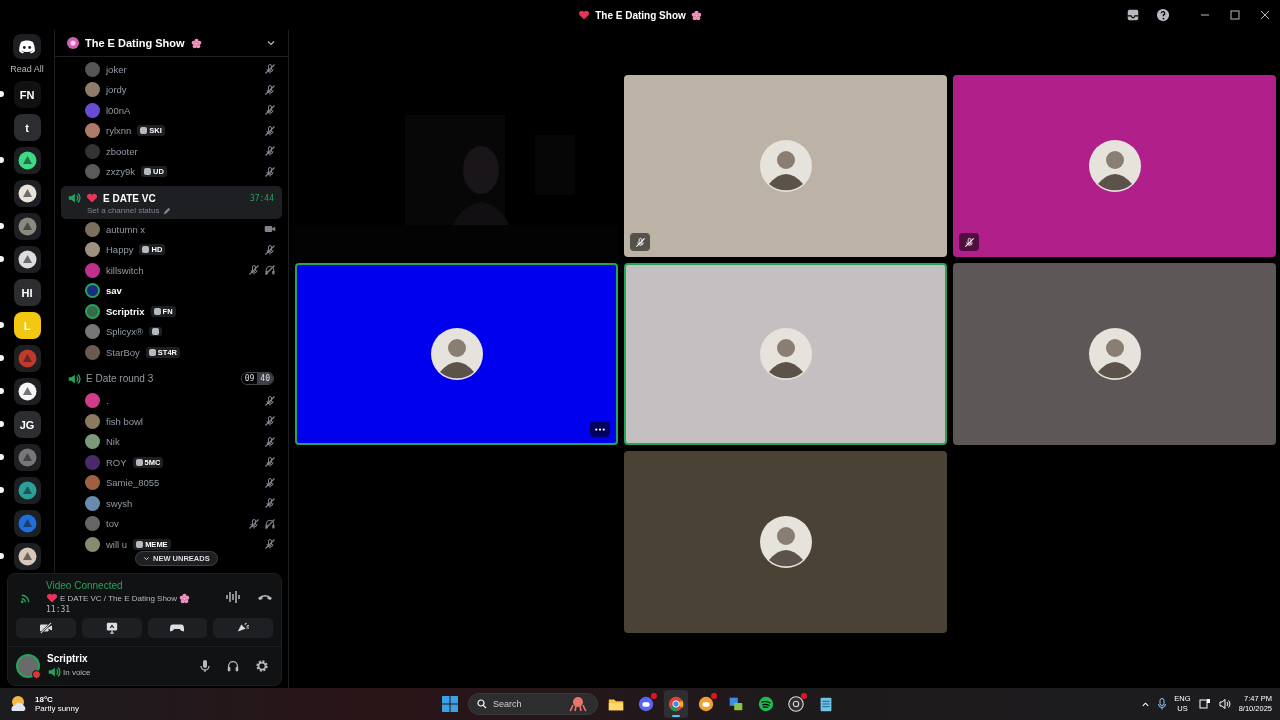  I want to click on network-icon, so click(1204, 704).